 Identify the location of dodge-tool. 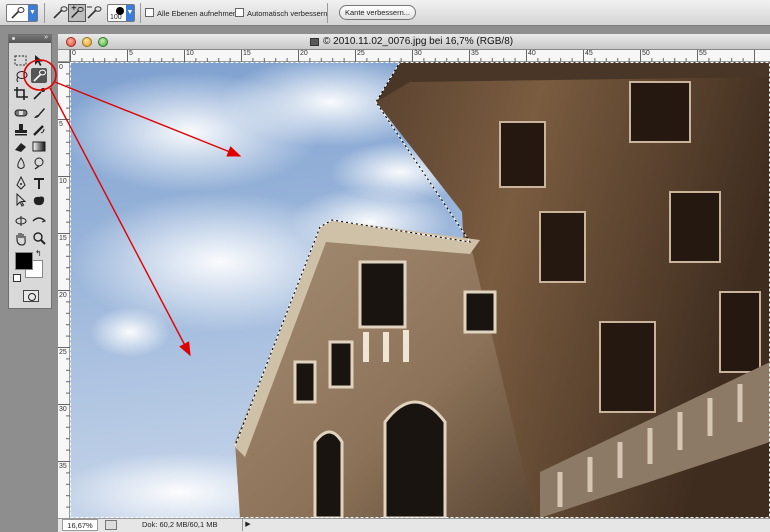
(39, 163).